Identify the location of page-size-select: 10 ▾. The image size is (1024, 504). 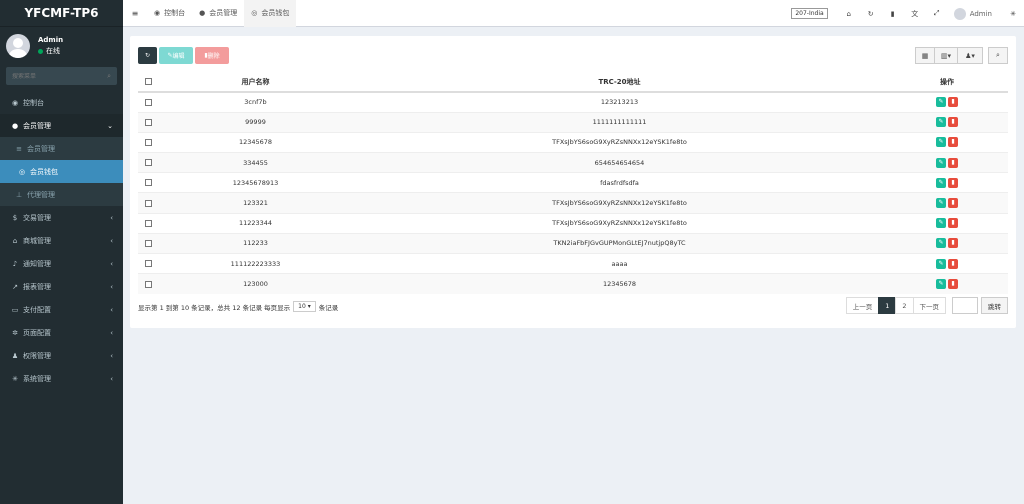
(304, 306).